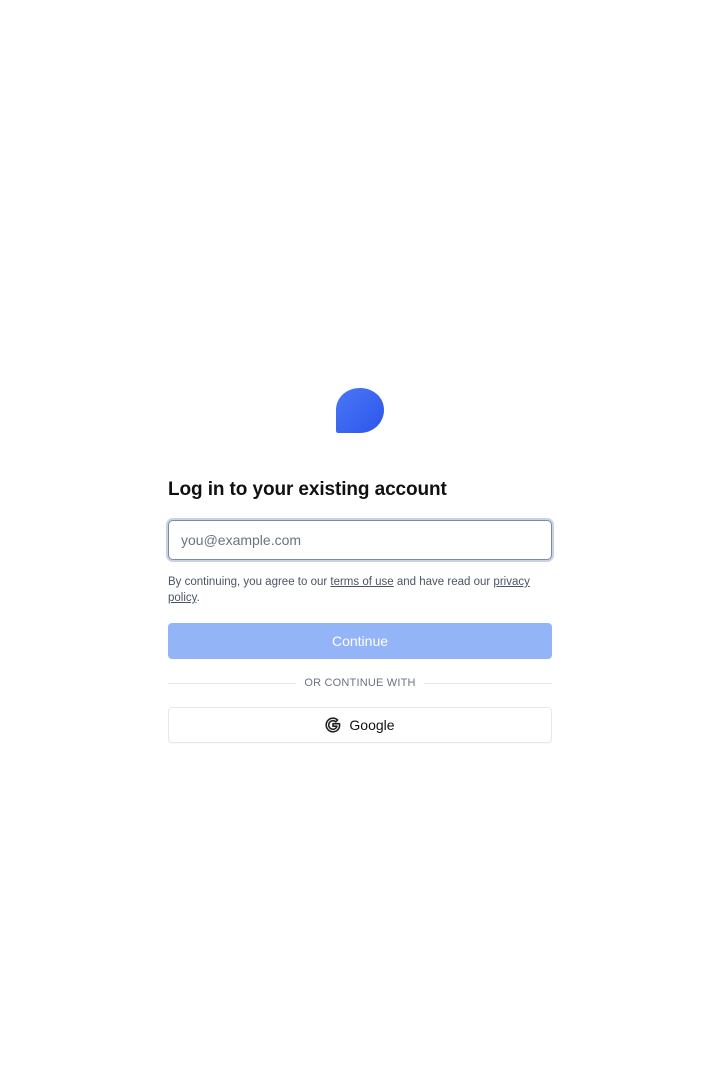 The height and width of the screenshot is (1080, 720). I want to click on divider: OR CONTINUE WITH, so click(360, 683).